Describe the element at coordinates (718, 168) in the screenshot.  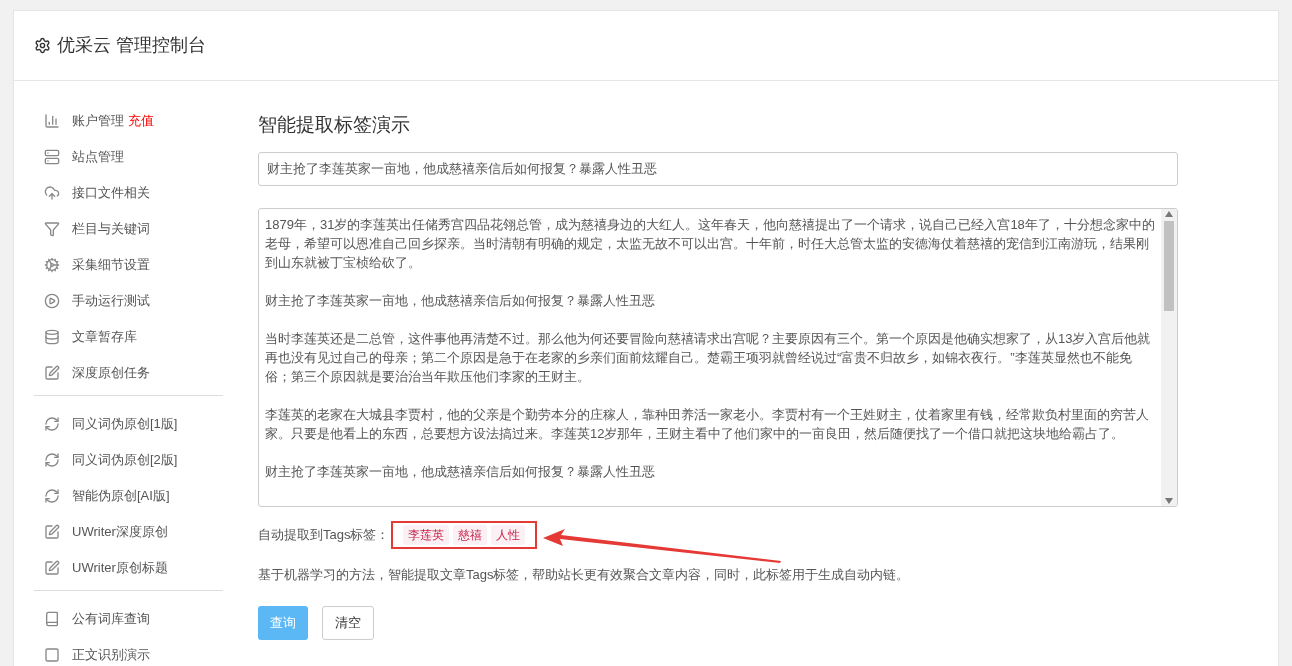
I see `title-field: 财主抢了李莲英家一亩地，他成慈禧亲信后如何报复？暴露人性丑恶` at that location.